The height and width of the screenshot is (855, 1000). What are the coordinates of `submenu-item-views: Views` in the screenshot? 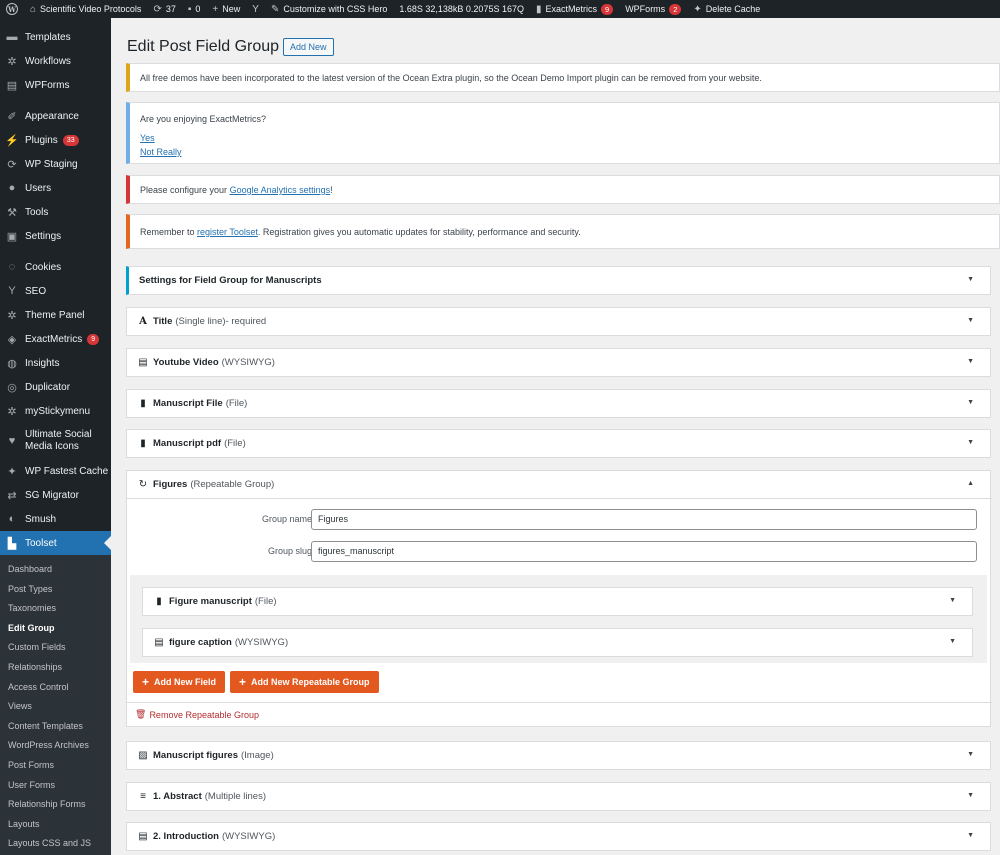 It's located at (20, 706).